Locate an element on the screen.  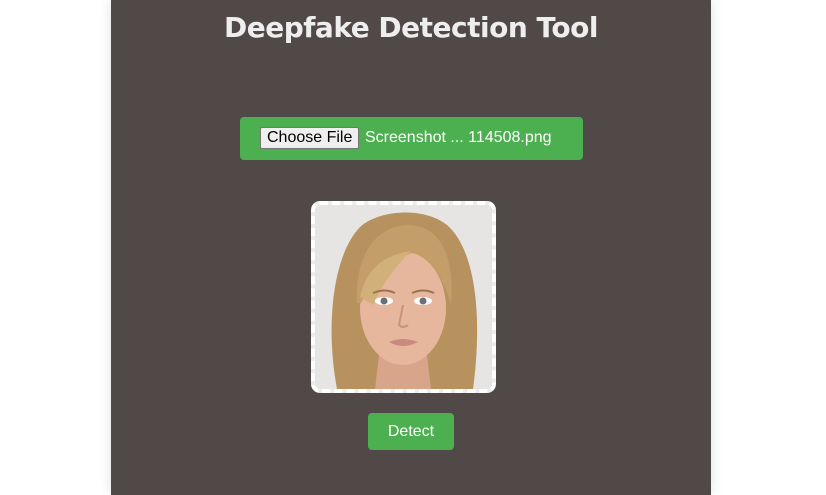
page-title: Deepfake Detection Tool is located at coordinates (411, 27).